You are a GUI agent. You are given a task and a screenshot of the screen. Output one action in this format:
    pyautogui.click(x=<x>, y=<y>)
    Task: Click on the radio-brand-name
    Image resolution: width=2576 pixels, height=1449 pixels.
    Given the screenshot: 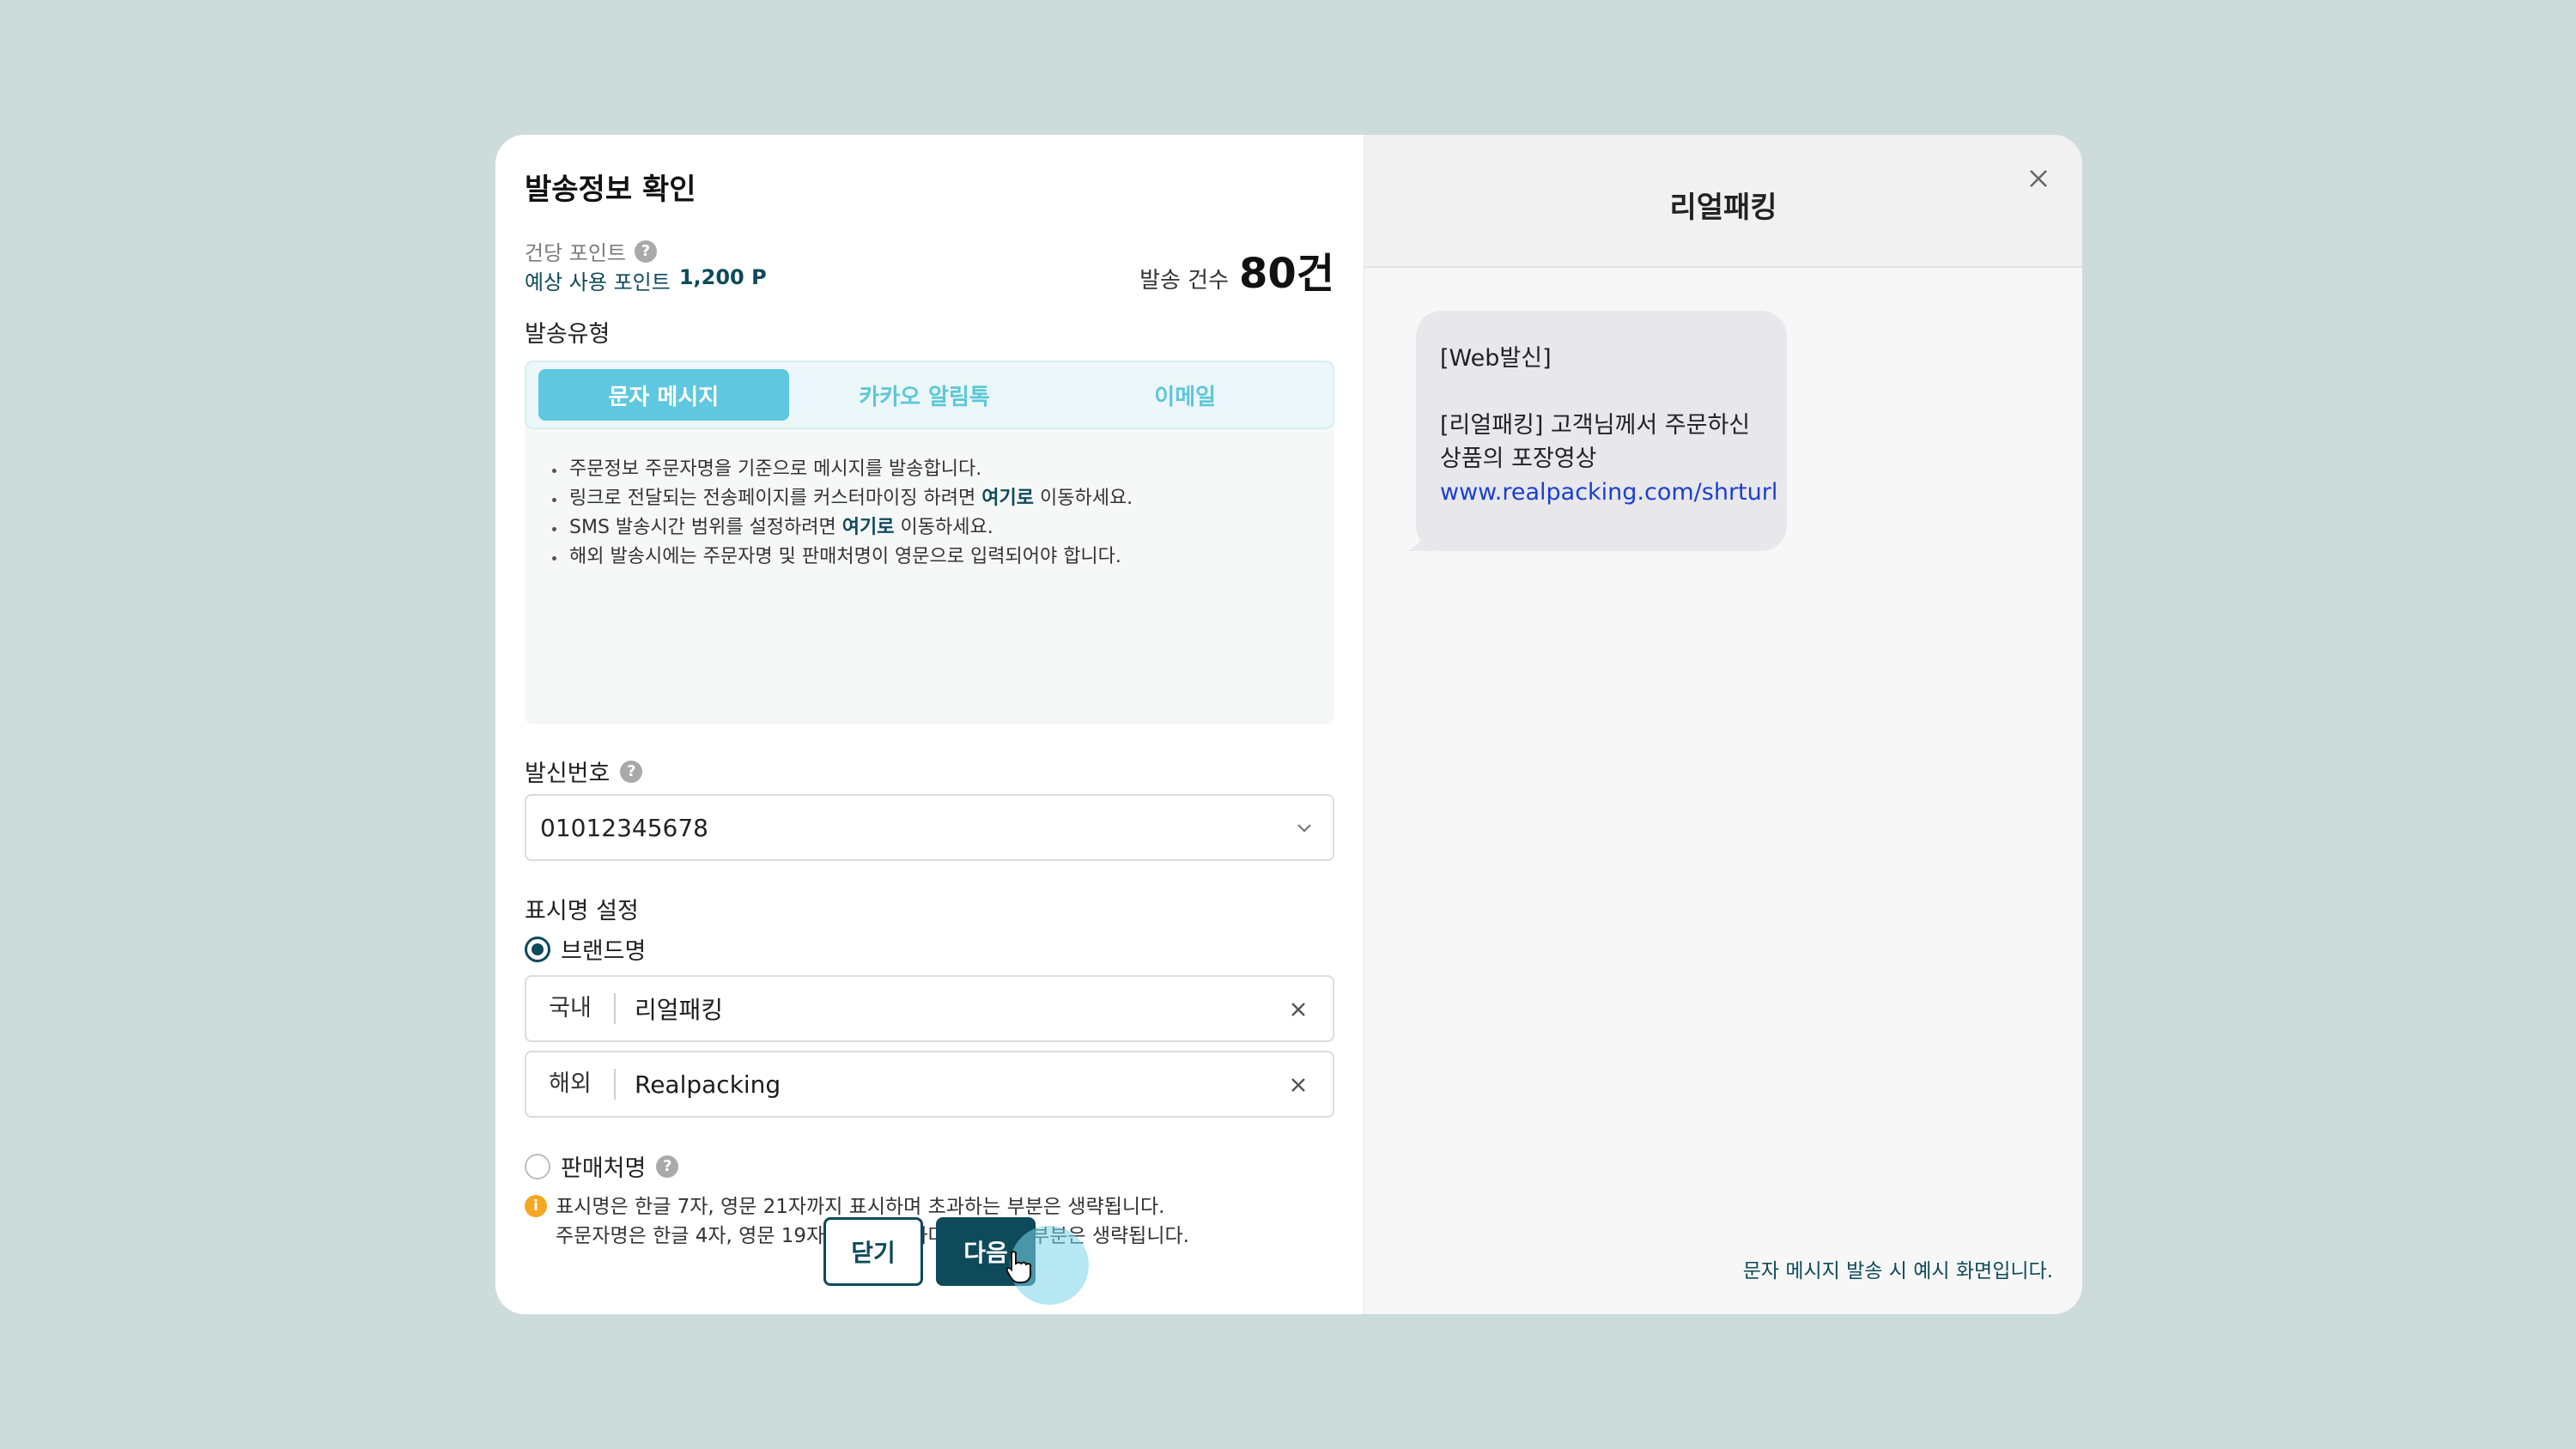 What is the action you would take?
    pyautogui.click(x=537, y=949)
    